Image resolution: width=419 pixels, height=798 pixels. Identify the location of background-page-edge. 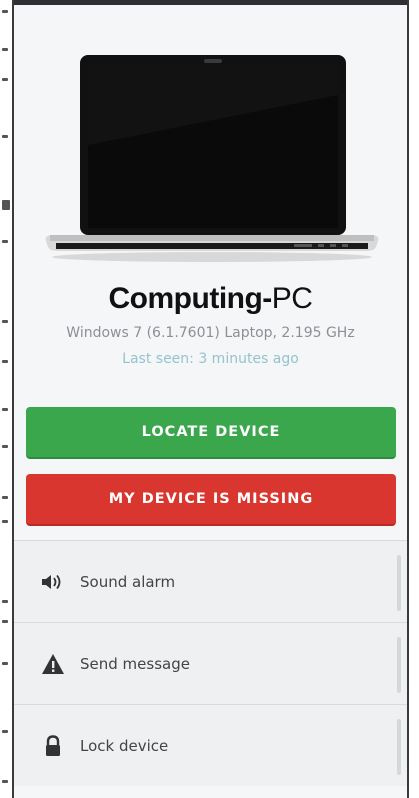
(6, 399).